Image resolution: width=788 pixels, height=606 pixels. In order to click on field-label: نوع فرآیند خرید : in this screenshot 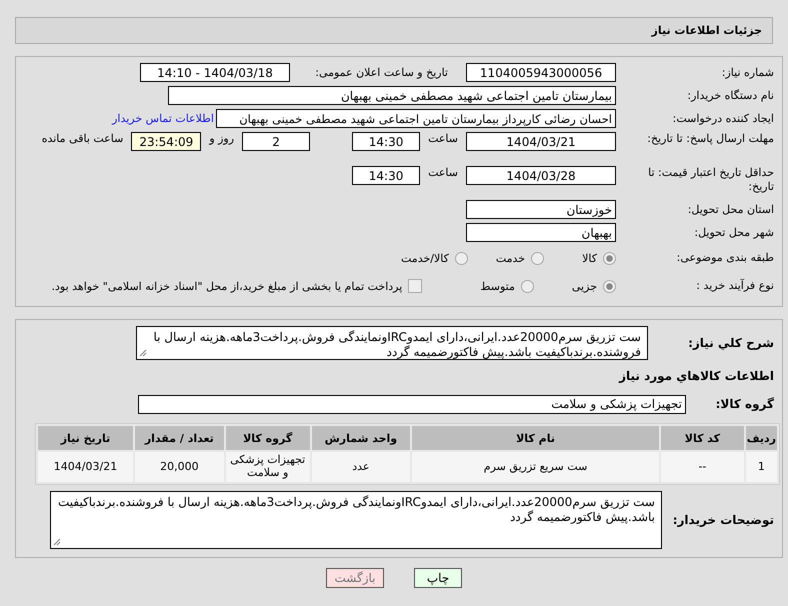, I will do `click(734, 286)`.